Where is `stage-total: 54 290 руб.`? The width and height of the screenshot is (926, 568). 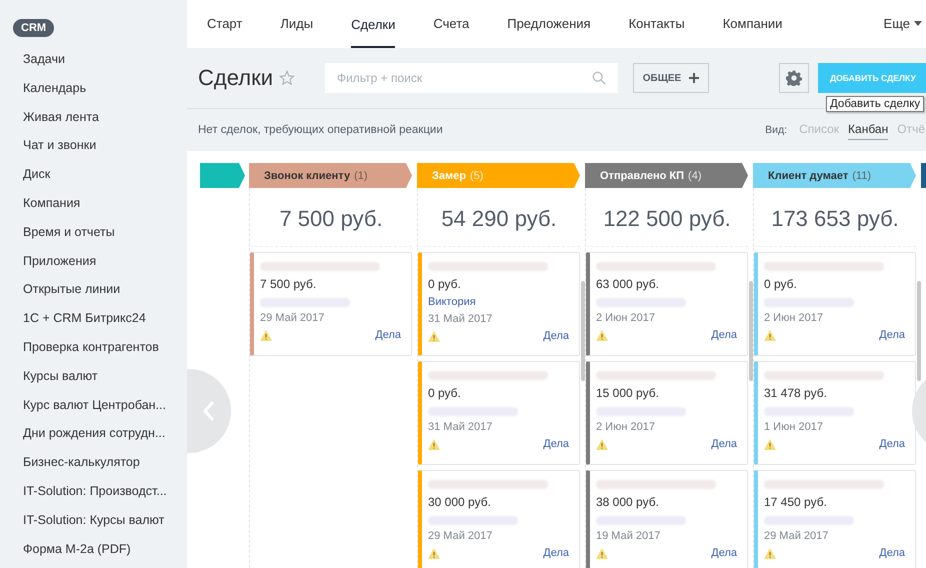 stage-total: 54 290 руб. is located at coordinates (499, 217).